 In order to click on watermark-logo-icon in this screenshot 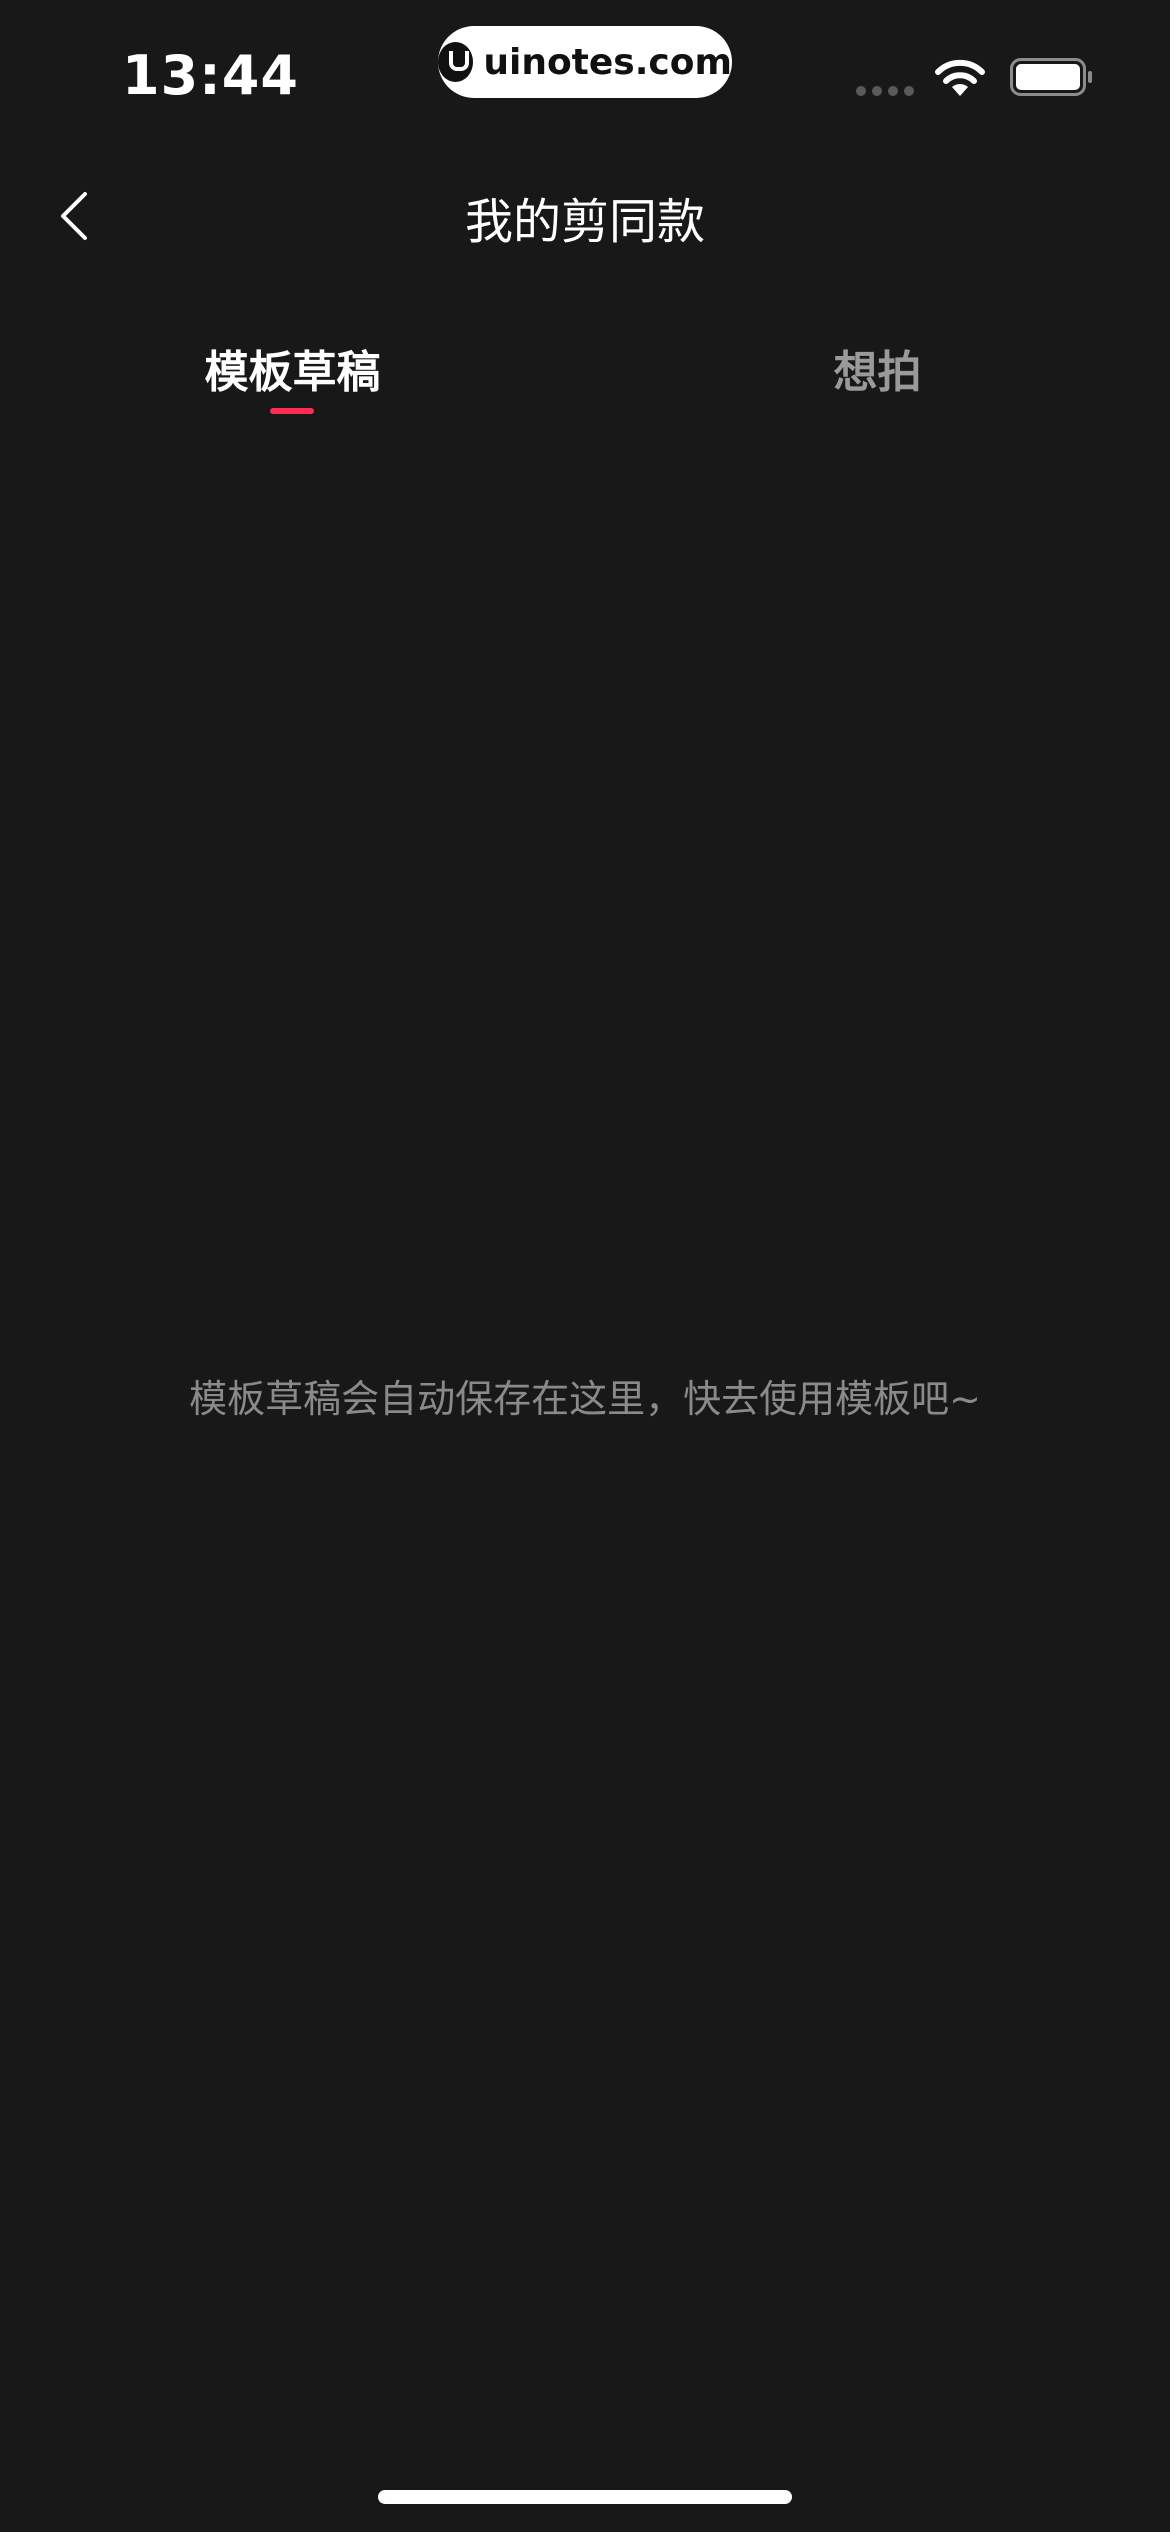, I will do `click(456, 62)`.